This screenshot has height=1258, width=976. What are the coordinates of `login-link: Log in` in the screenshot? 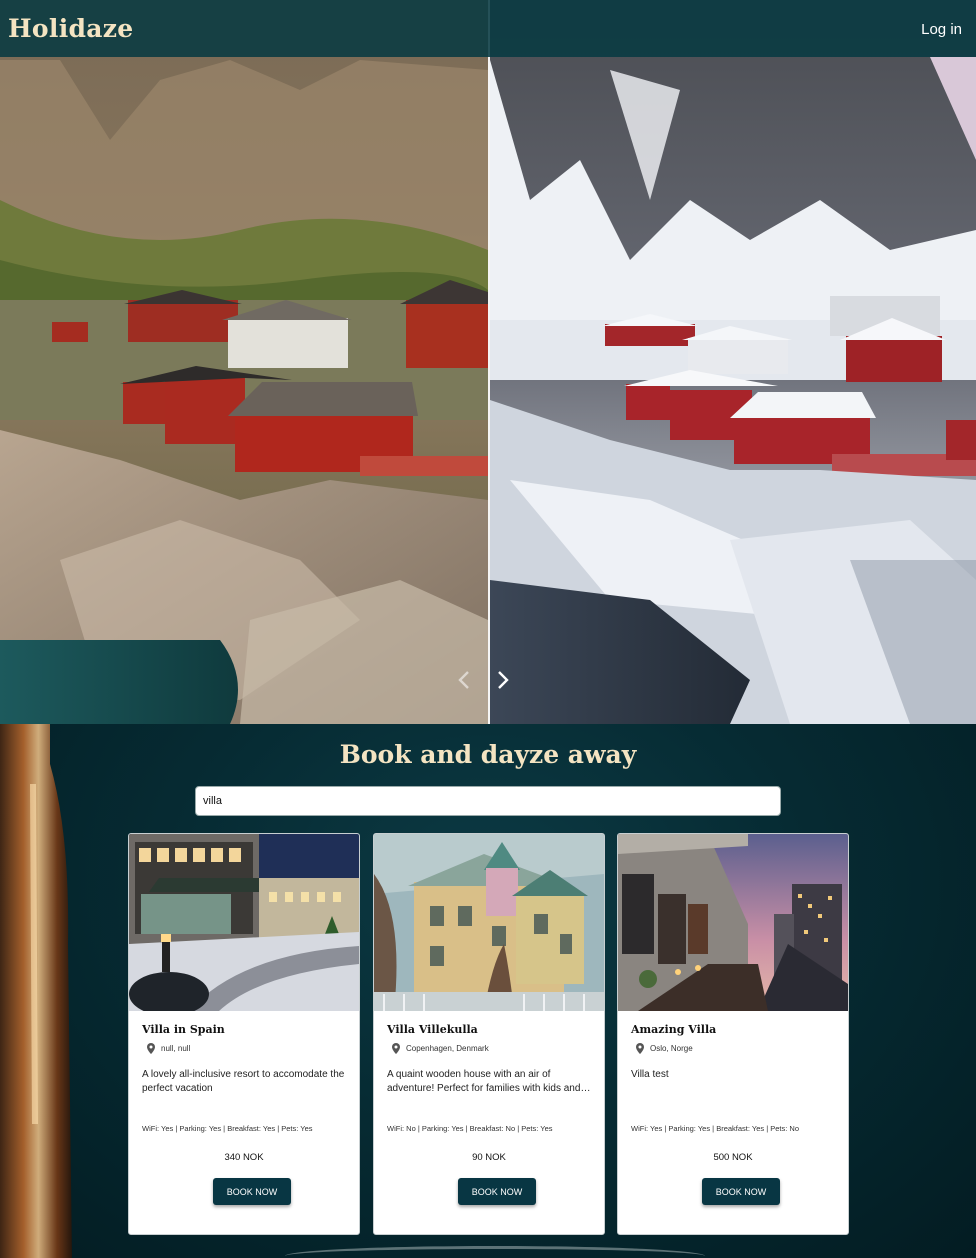 It's located at (941, 29).